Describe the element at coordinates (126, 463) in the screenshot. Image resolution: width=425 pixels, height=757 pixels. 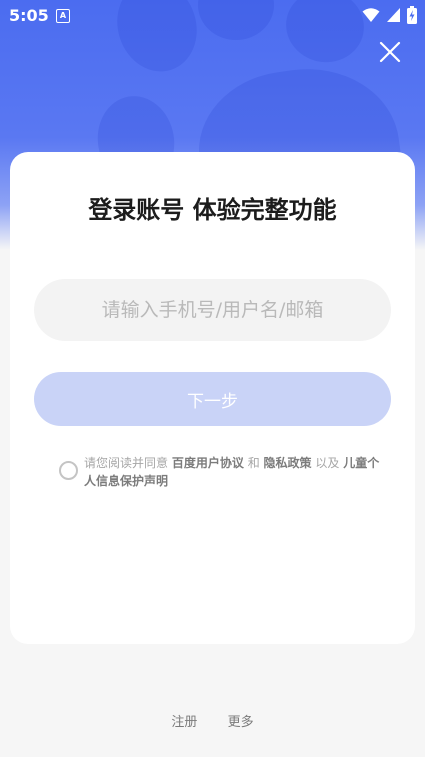
I see `agreement-prefix: 请您阅读并同意` at that location.